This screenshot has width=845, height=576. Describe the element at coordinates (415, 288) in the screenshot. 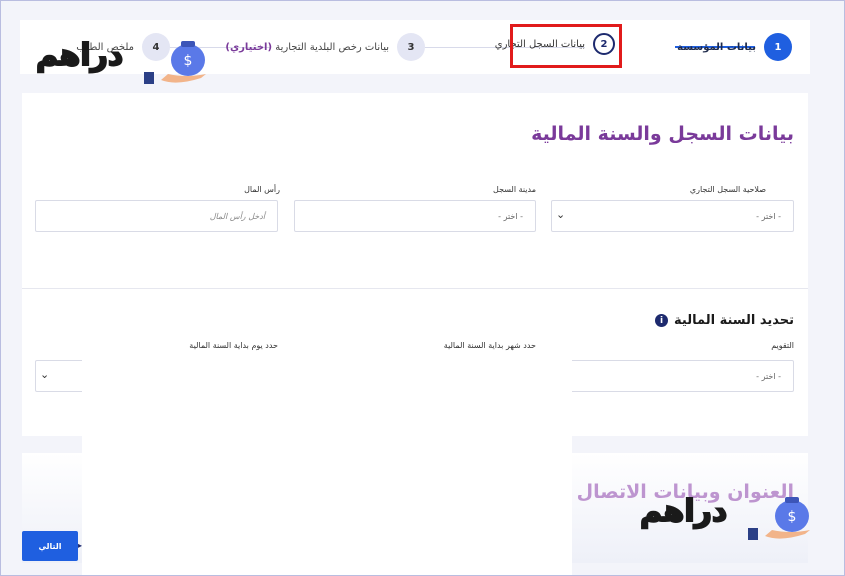

I see `section-divider` at that location.